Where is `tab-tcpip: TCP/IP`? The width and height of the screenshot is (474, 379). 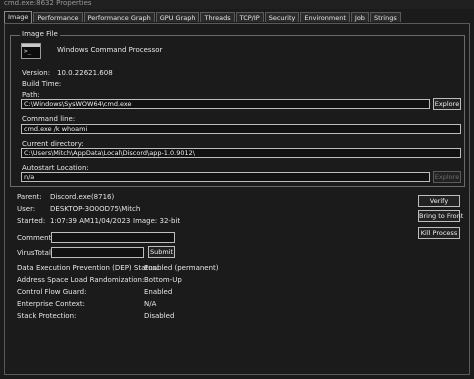 tab-tcpip: TCP/IP is located at coordinates (249, 17).